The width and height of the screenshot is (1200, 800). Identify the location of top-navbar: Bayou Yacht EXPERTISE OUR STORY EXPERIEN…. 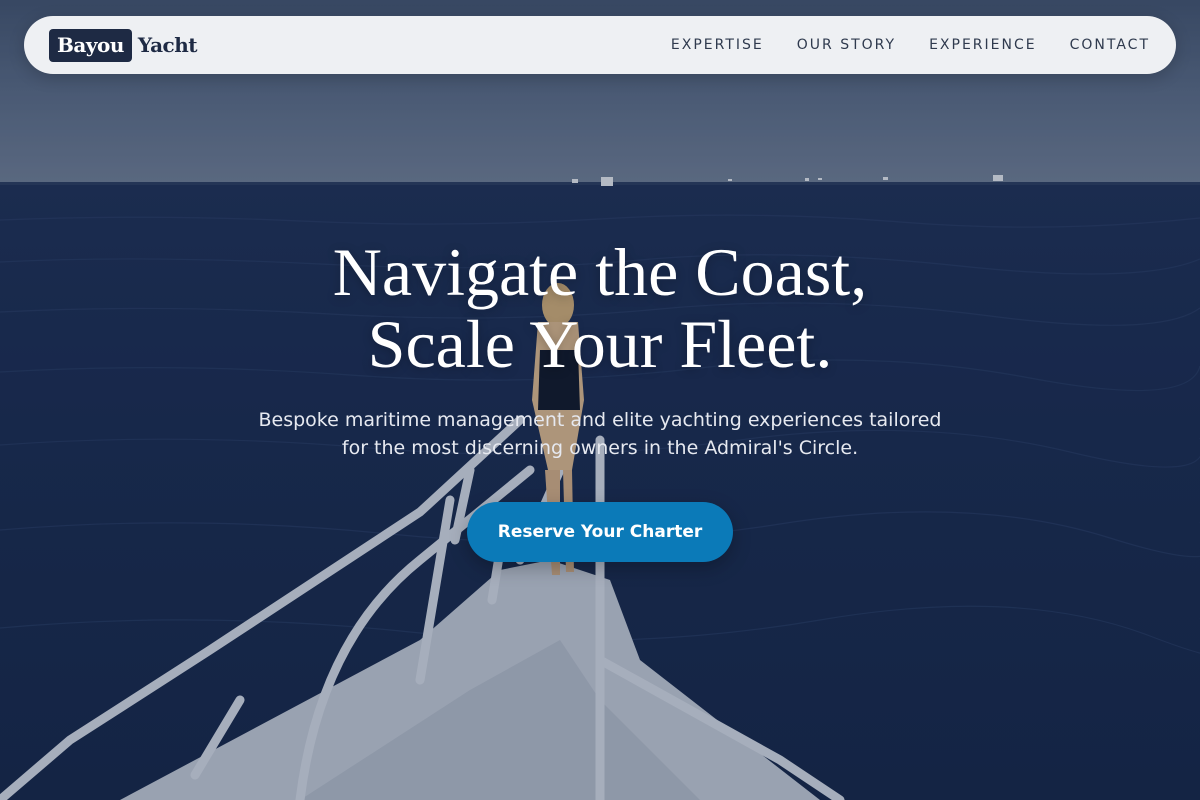
(600, 45).